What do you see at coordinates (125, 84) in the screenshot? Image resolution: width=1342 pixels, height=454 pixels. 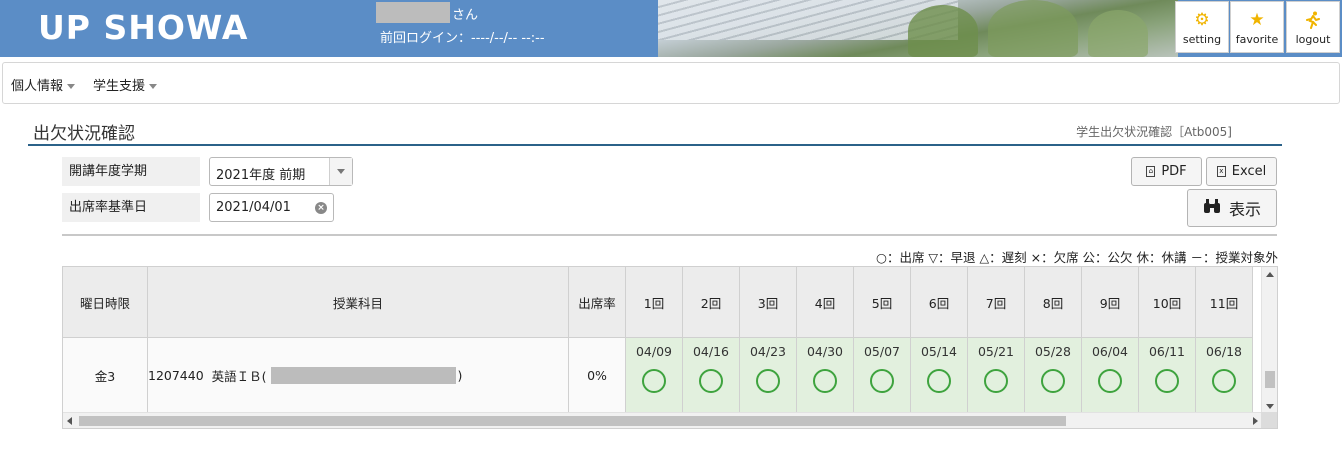 I see `nav-item-student-support: 学生支援` at bounding box center [125, 84].